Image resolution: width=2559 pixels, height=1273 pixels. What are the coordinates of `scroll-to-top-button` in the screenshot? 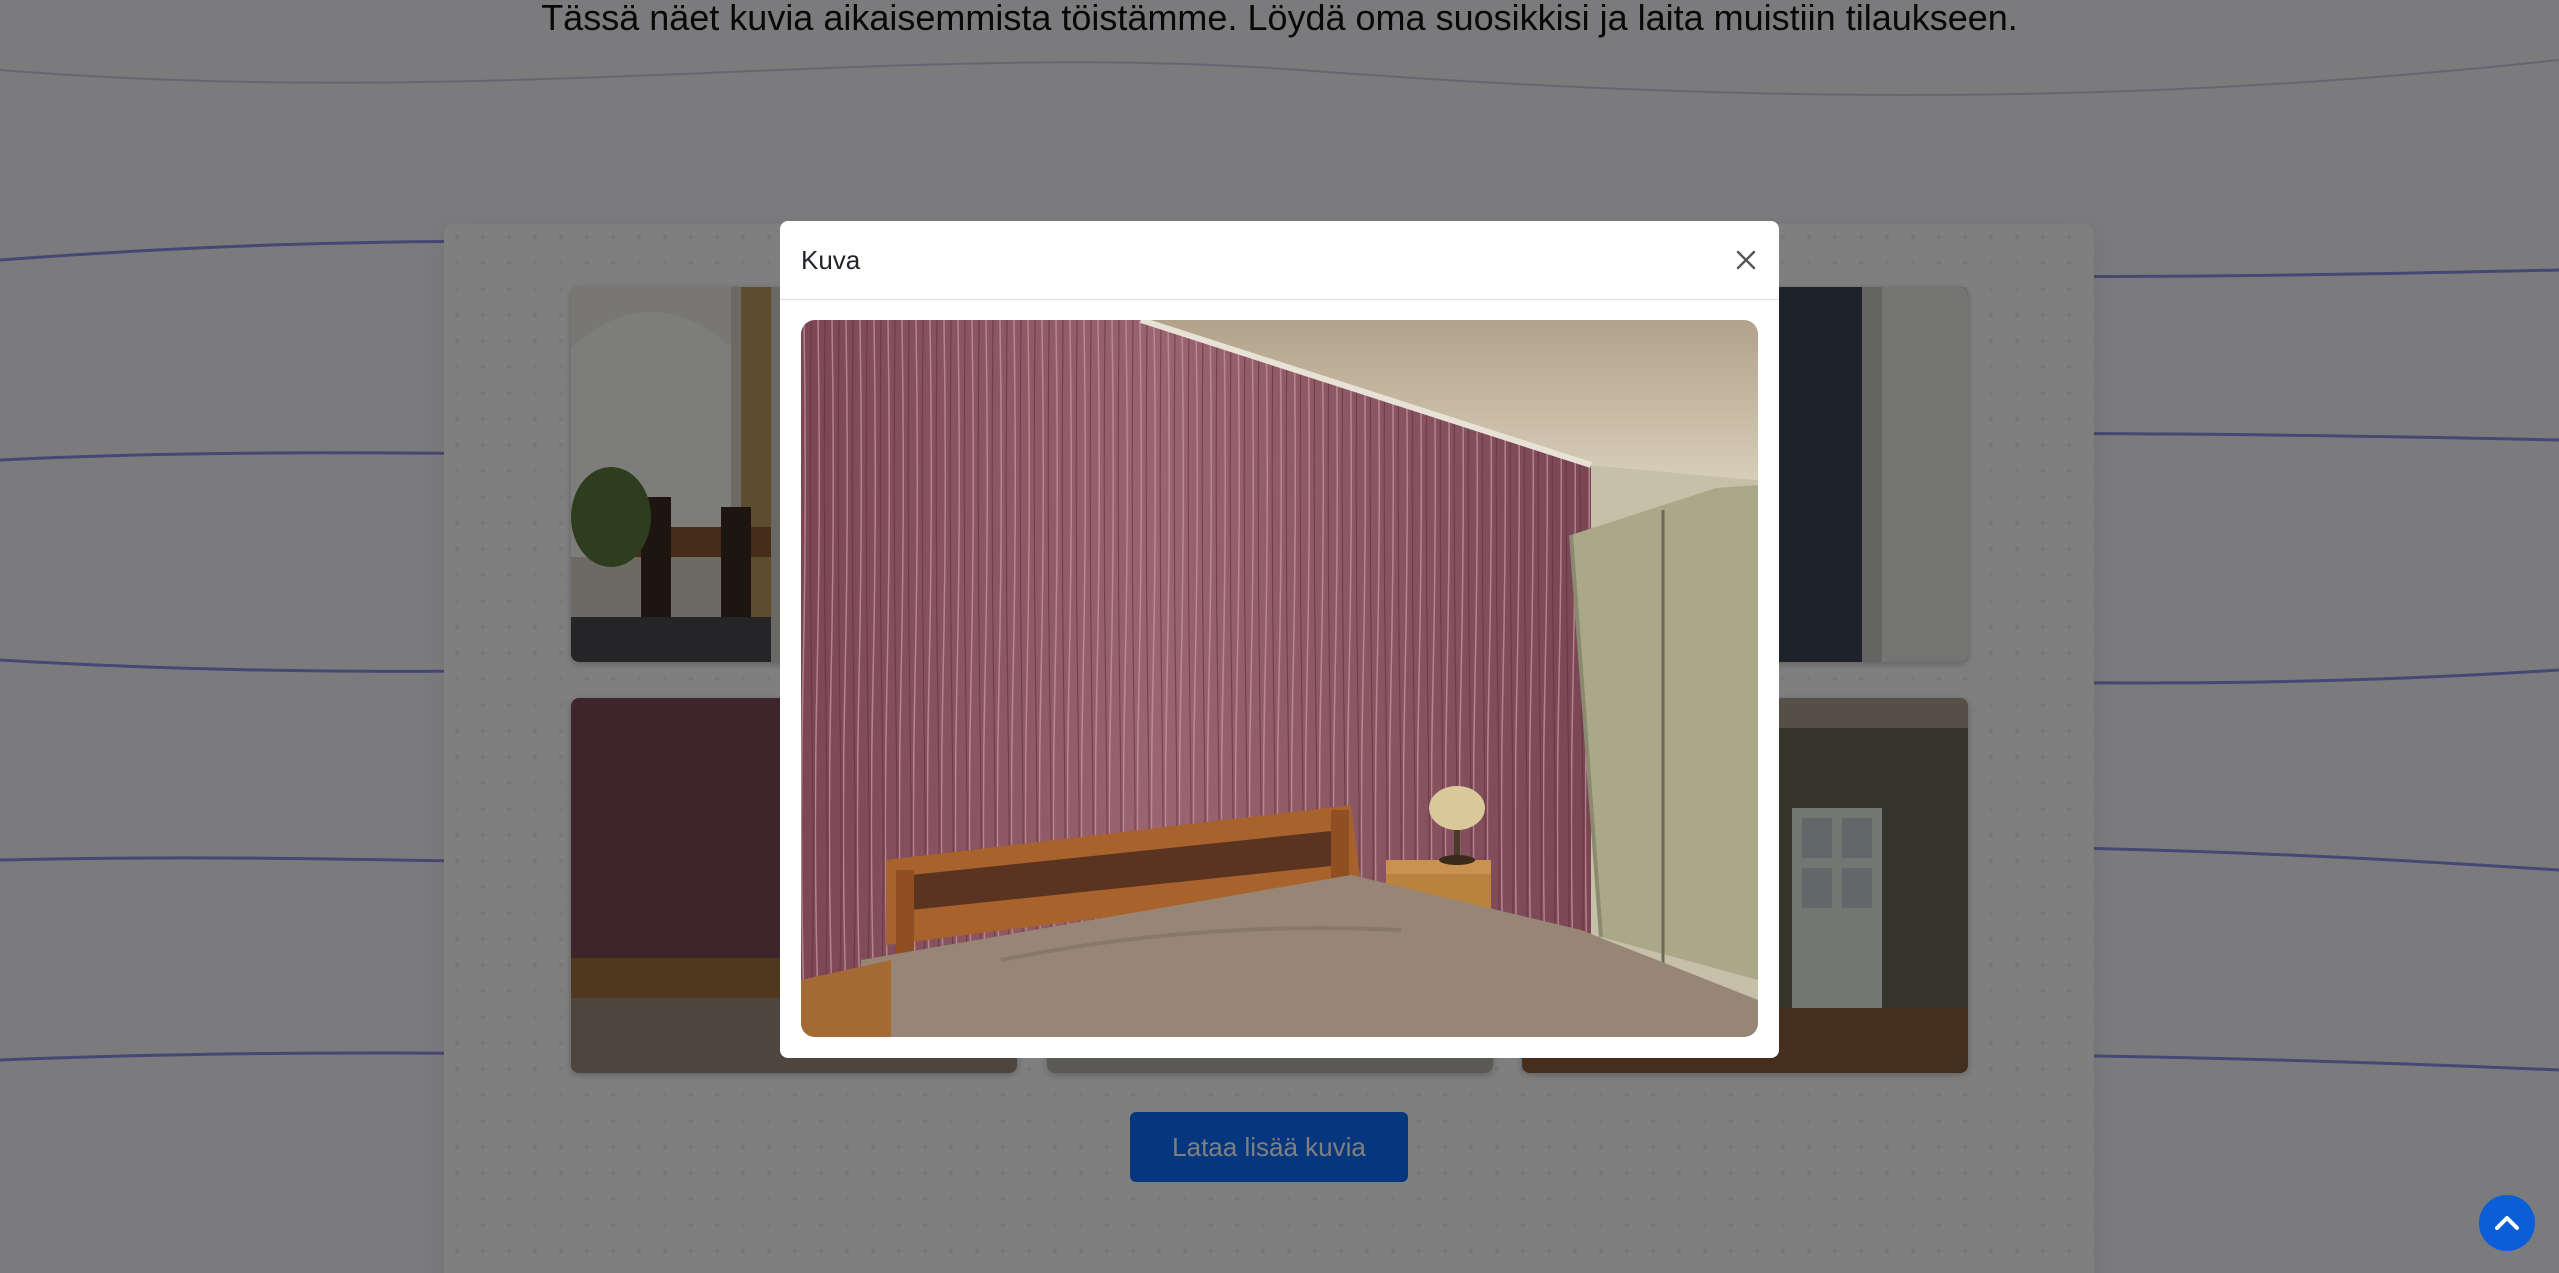 It's located at (2507, 1223).